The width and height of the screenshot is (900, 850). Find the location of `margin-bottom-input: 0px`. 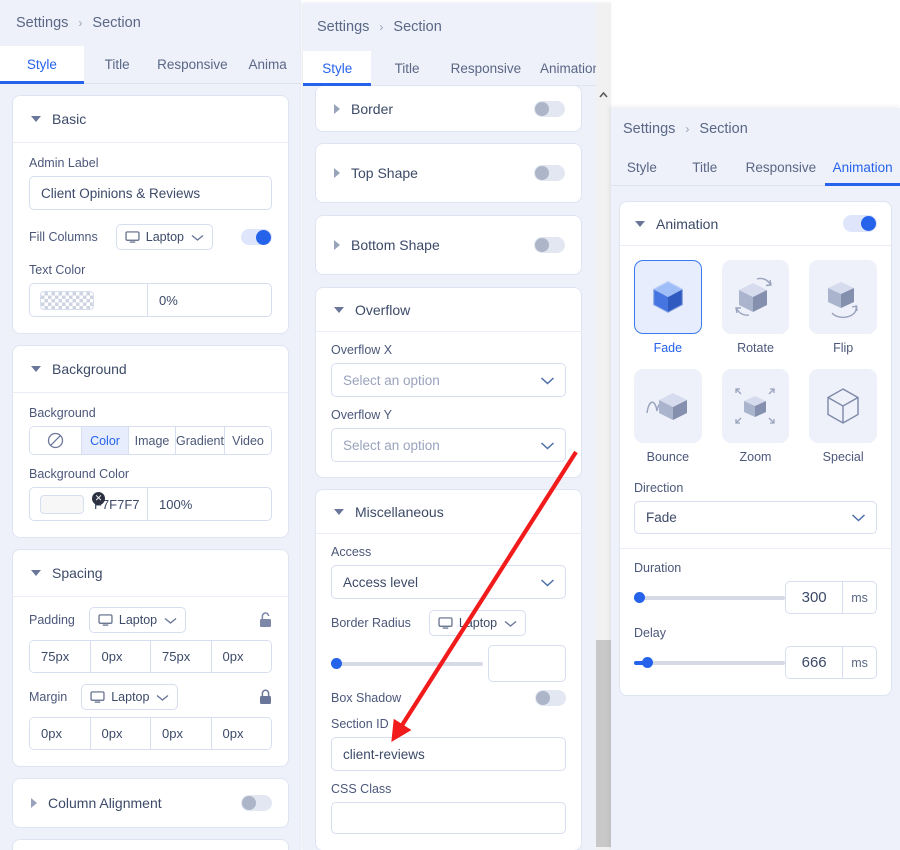

margin-bottom-input: 0px is located at coordinates (181, 733).